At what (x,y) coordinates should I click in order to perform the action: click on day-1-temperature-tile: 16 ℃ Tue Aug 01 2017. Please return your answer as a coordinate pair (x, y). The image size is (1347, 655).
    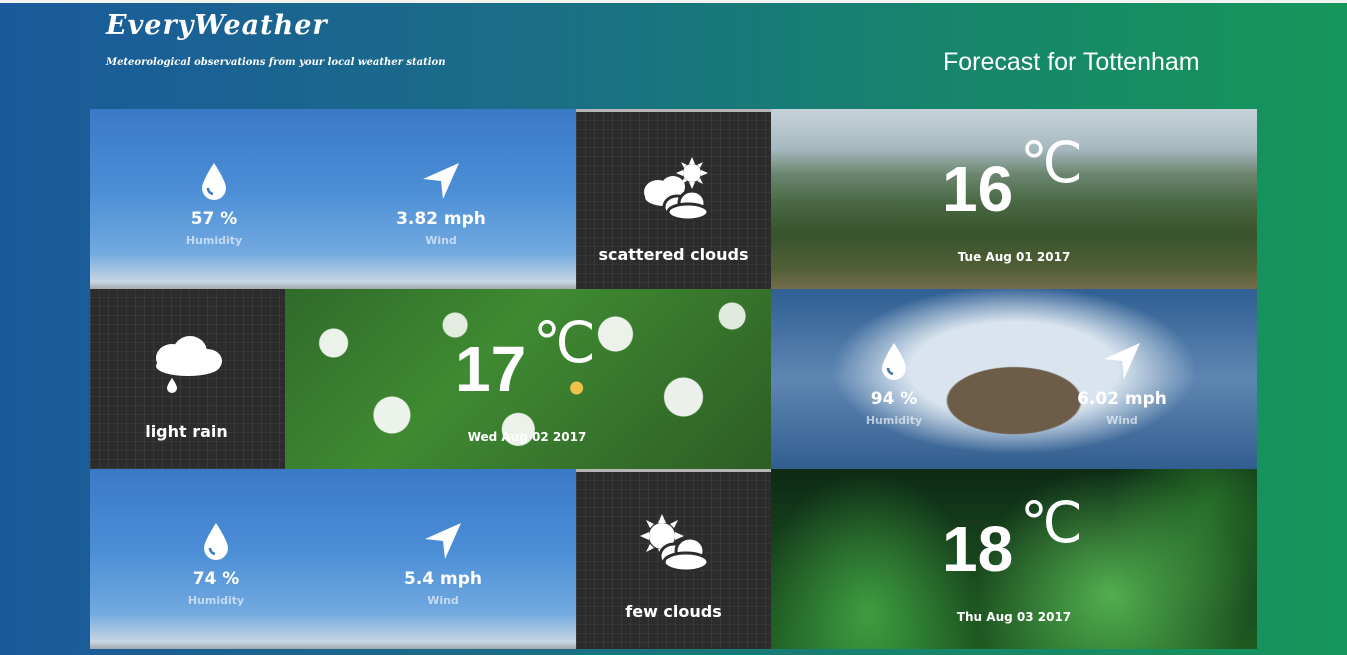
    Looking at the image, I should click on (1014, 199).